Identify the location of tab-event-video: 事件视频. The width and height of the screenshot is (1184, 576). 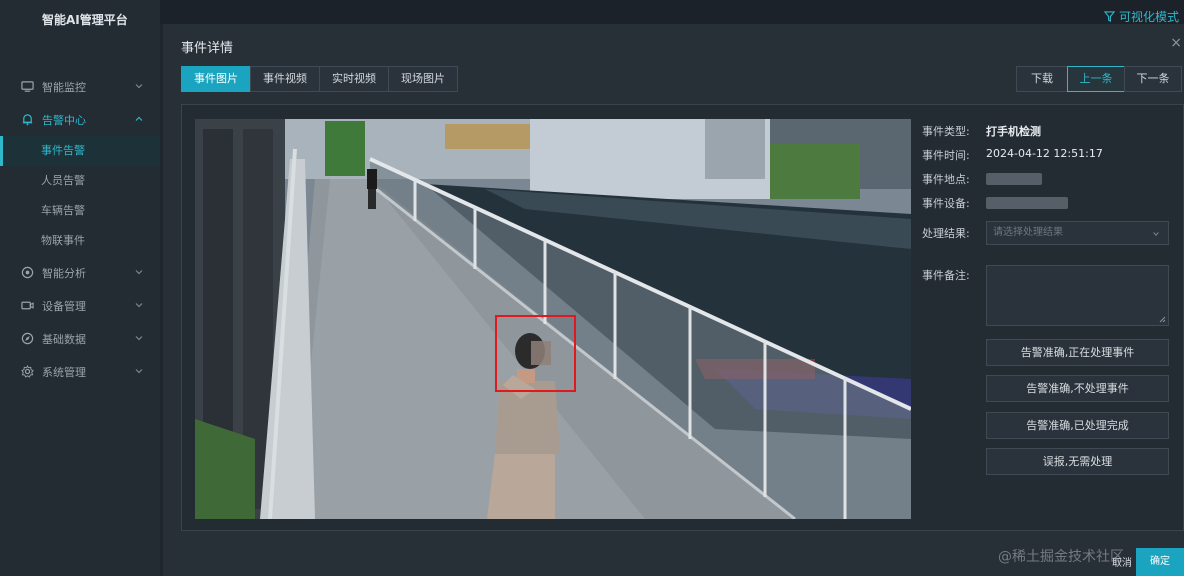
(285, 79).